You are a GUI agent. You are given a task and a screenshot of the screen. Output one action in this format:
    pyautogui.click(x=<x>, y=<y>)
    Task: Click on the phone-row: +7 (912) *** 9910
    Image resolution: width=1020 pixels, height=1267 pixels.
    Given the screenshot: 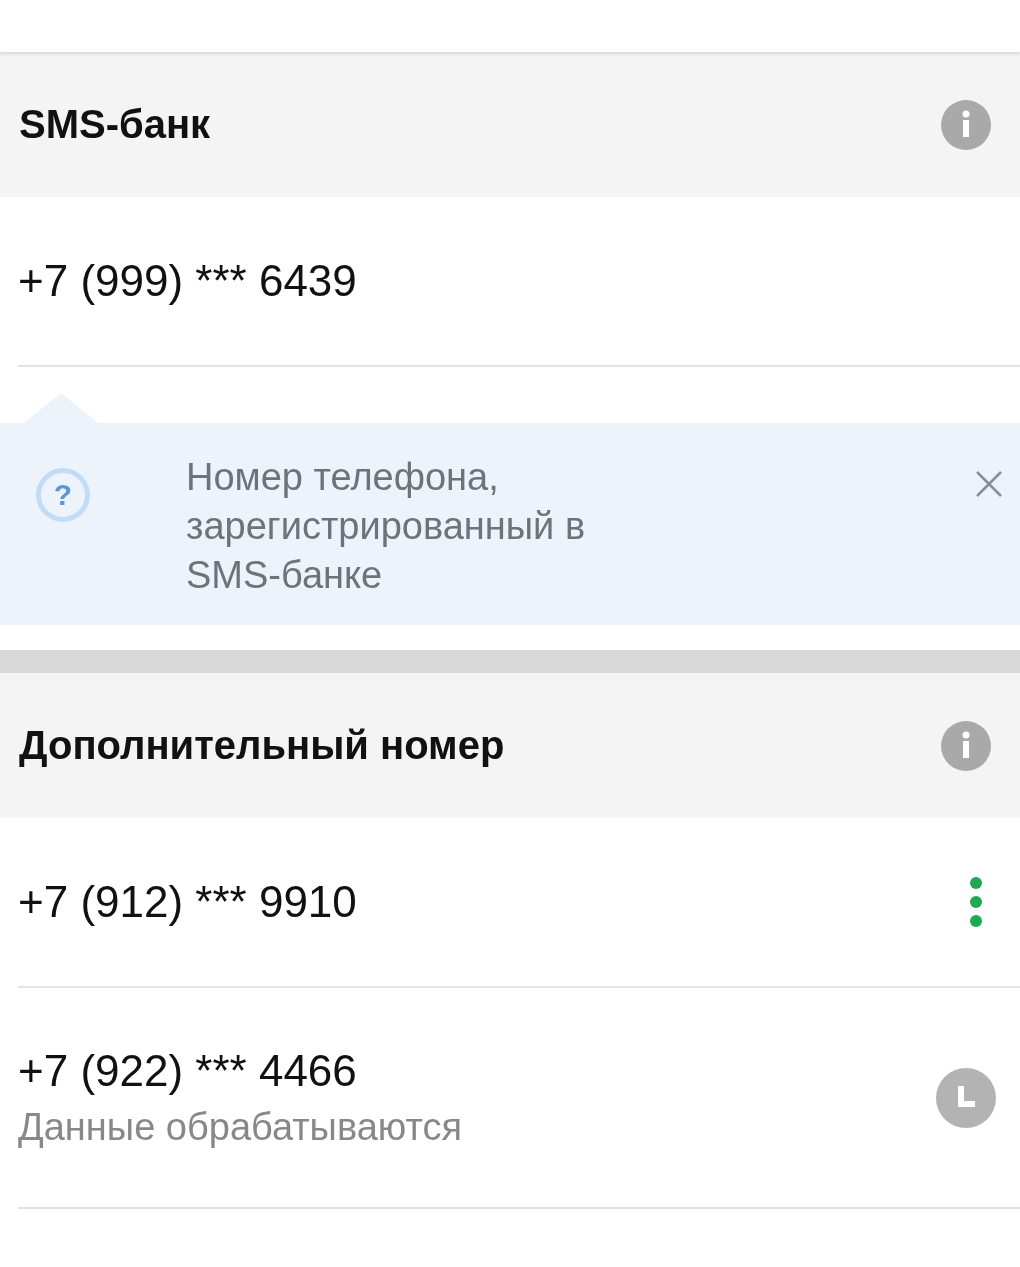 What is the action you would take?
    pyautogui.click(x=519, y=903)
    